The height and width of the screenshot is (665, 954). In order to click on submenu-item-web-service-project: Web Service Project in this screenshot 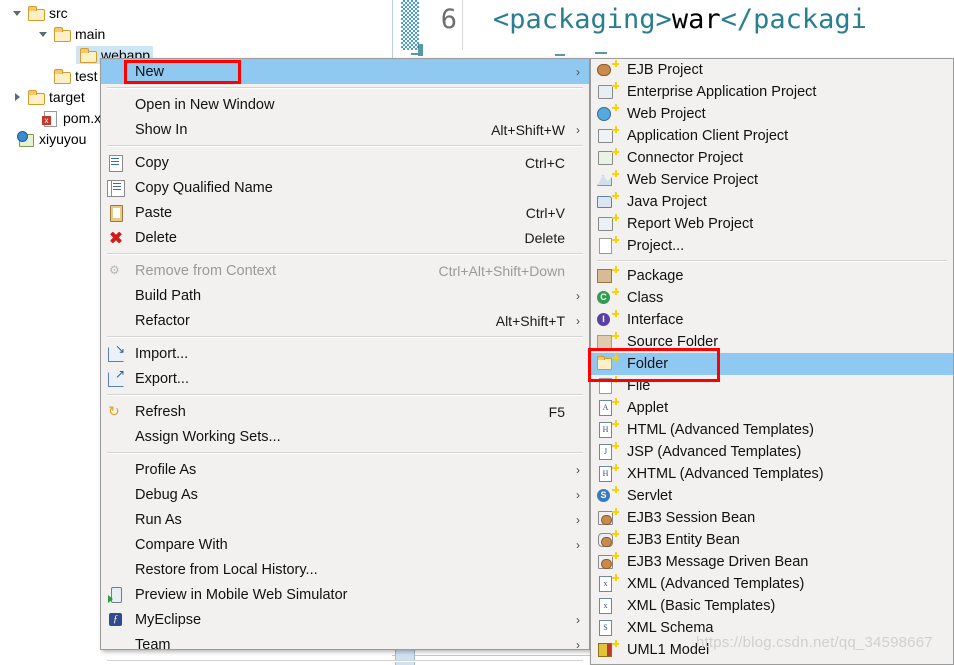, I will do `click(772, 180)`.